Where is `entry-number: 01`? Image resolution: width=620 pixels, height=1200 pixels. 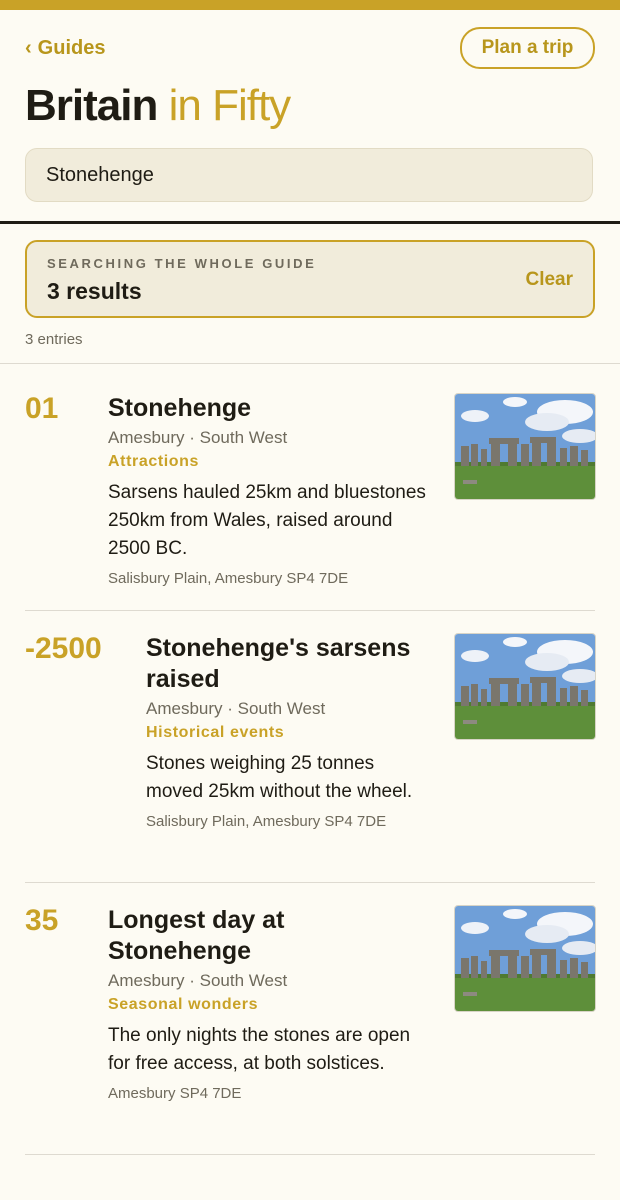 entry-number: 01 is located at coordinates (42, 408).